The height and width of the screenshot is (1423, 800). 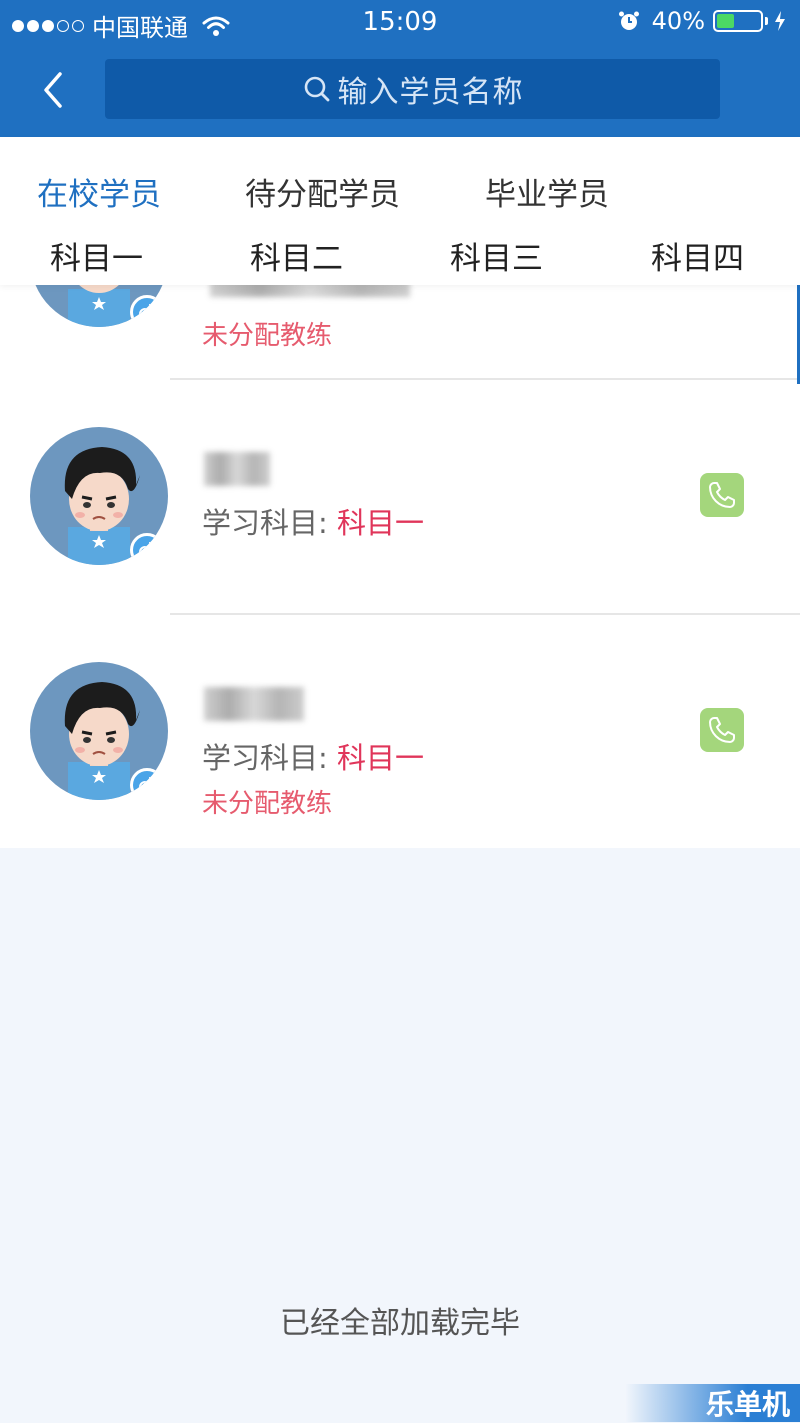 What do you see at coordinates (780, 21) in the screenshot?
I see `charging-icon` at bounding box center [780, 21].